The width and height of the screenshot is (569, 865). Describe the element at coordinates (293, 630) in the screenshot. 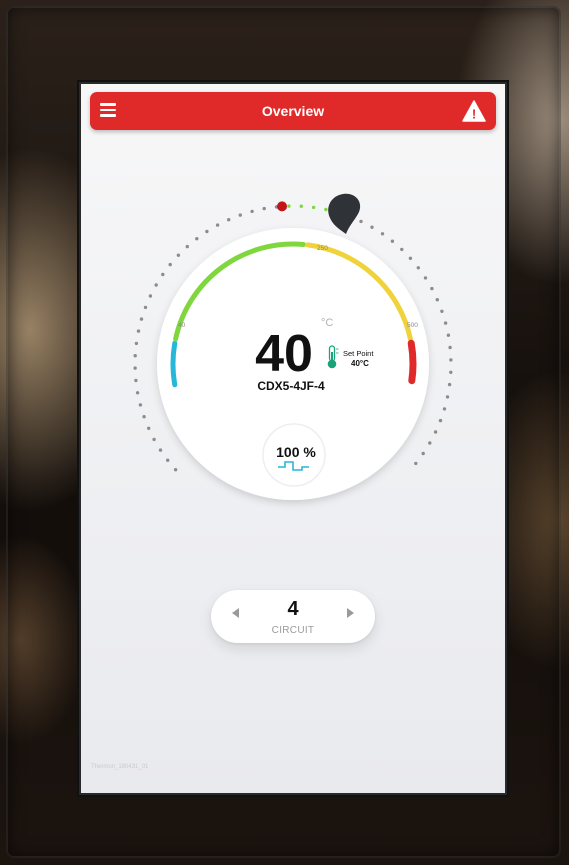

I see `circuit-label: CIRCUIT` at that location.